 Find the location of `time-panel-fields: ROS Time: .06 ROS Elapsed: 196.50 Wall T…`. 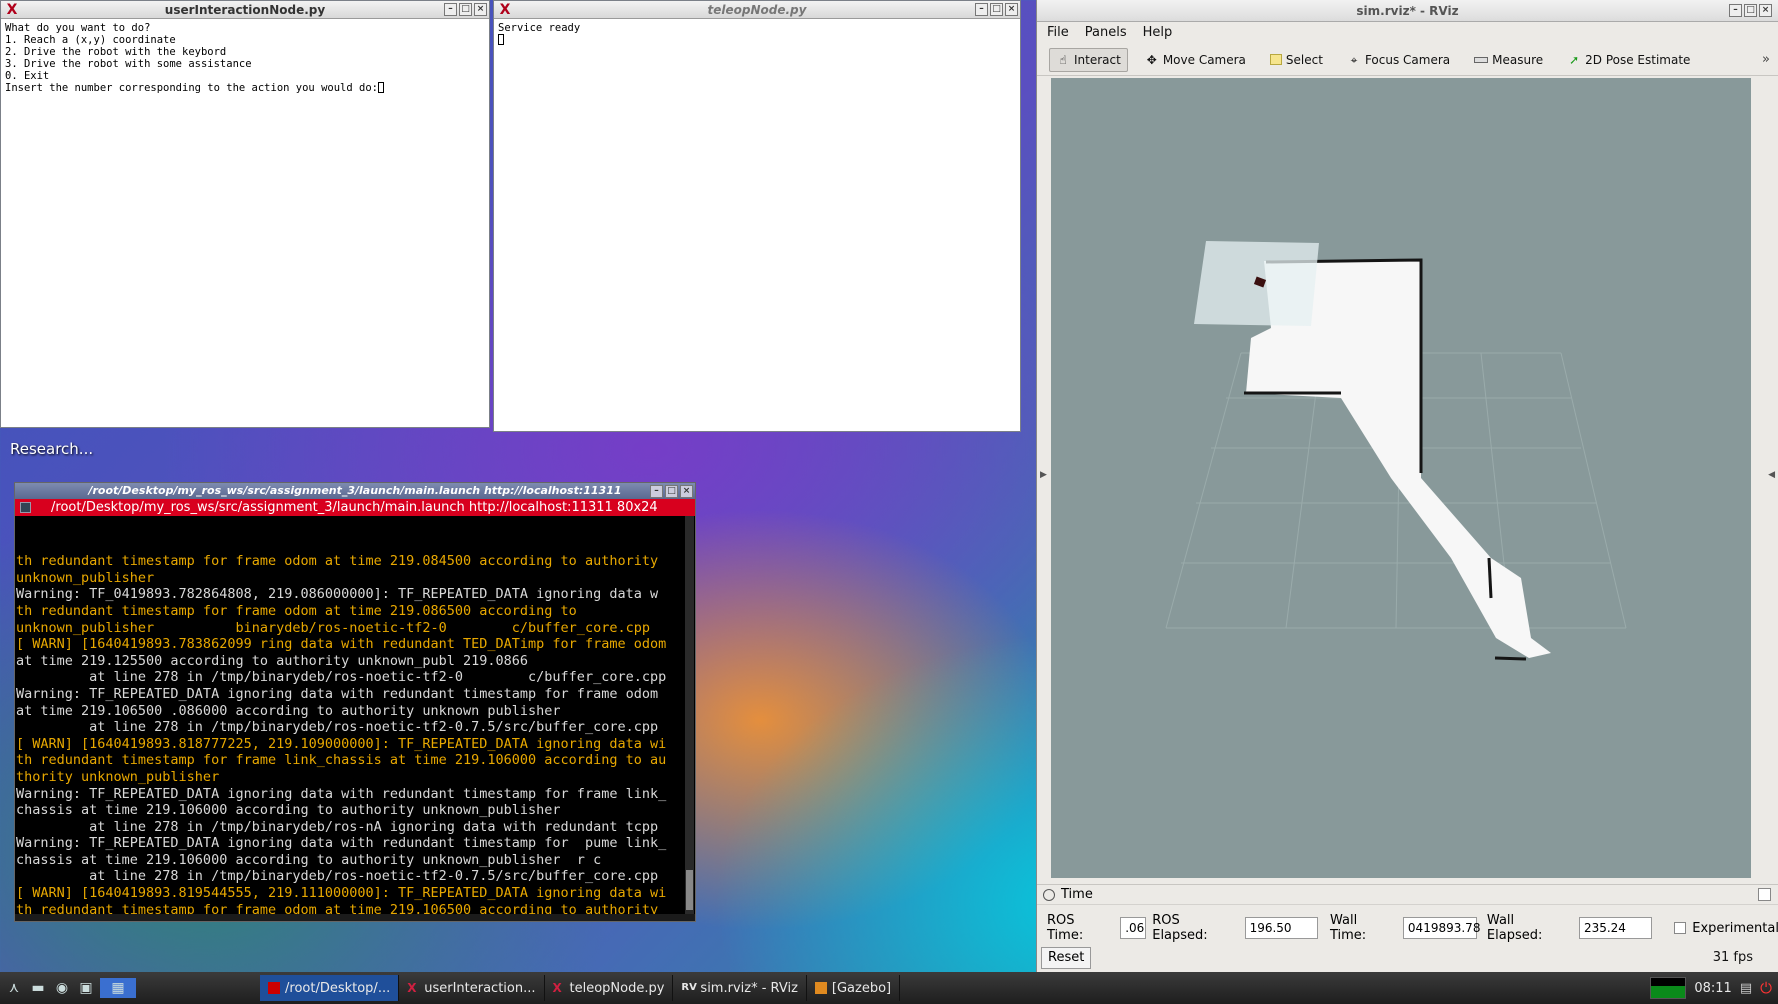

time-panel-fields: ROS Time: .06 ROS Elapsed: 196.50 Wall T… is located at coordinates (1407, 924).